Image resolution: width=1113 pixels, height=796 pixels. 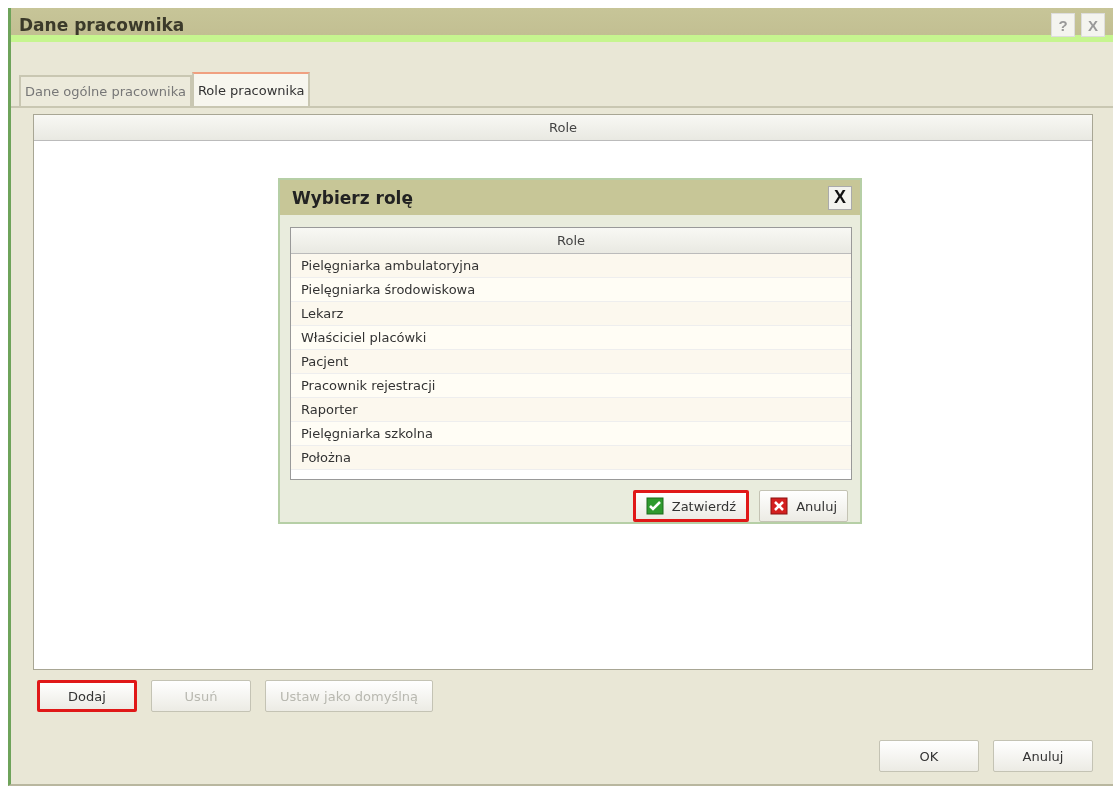 I want to click on dialog-title: Wybierz rolę, so click(x=353, y=197).